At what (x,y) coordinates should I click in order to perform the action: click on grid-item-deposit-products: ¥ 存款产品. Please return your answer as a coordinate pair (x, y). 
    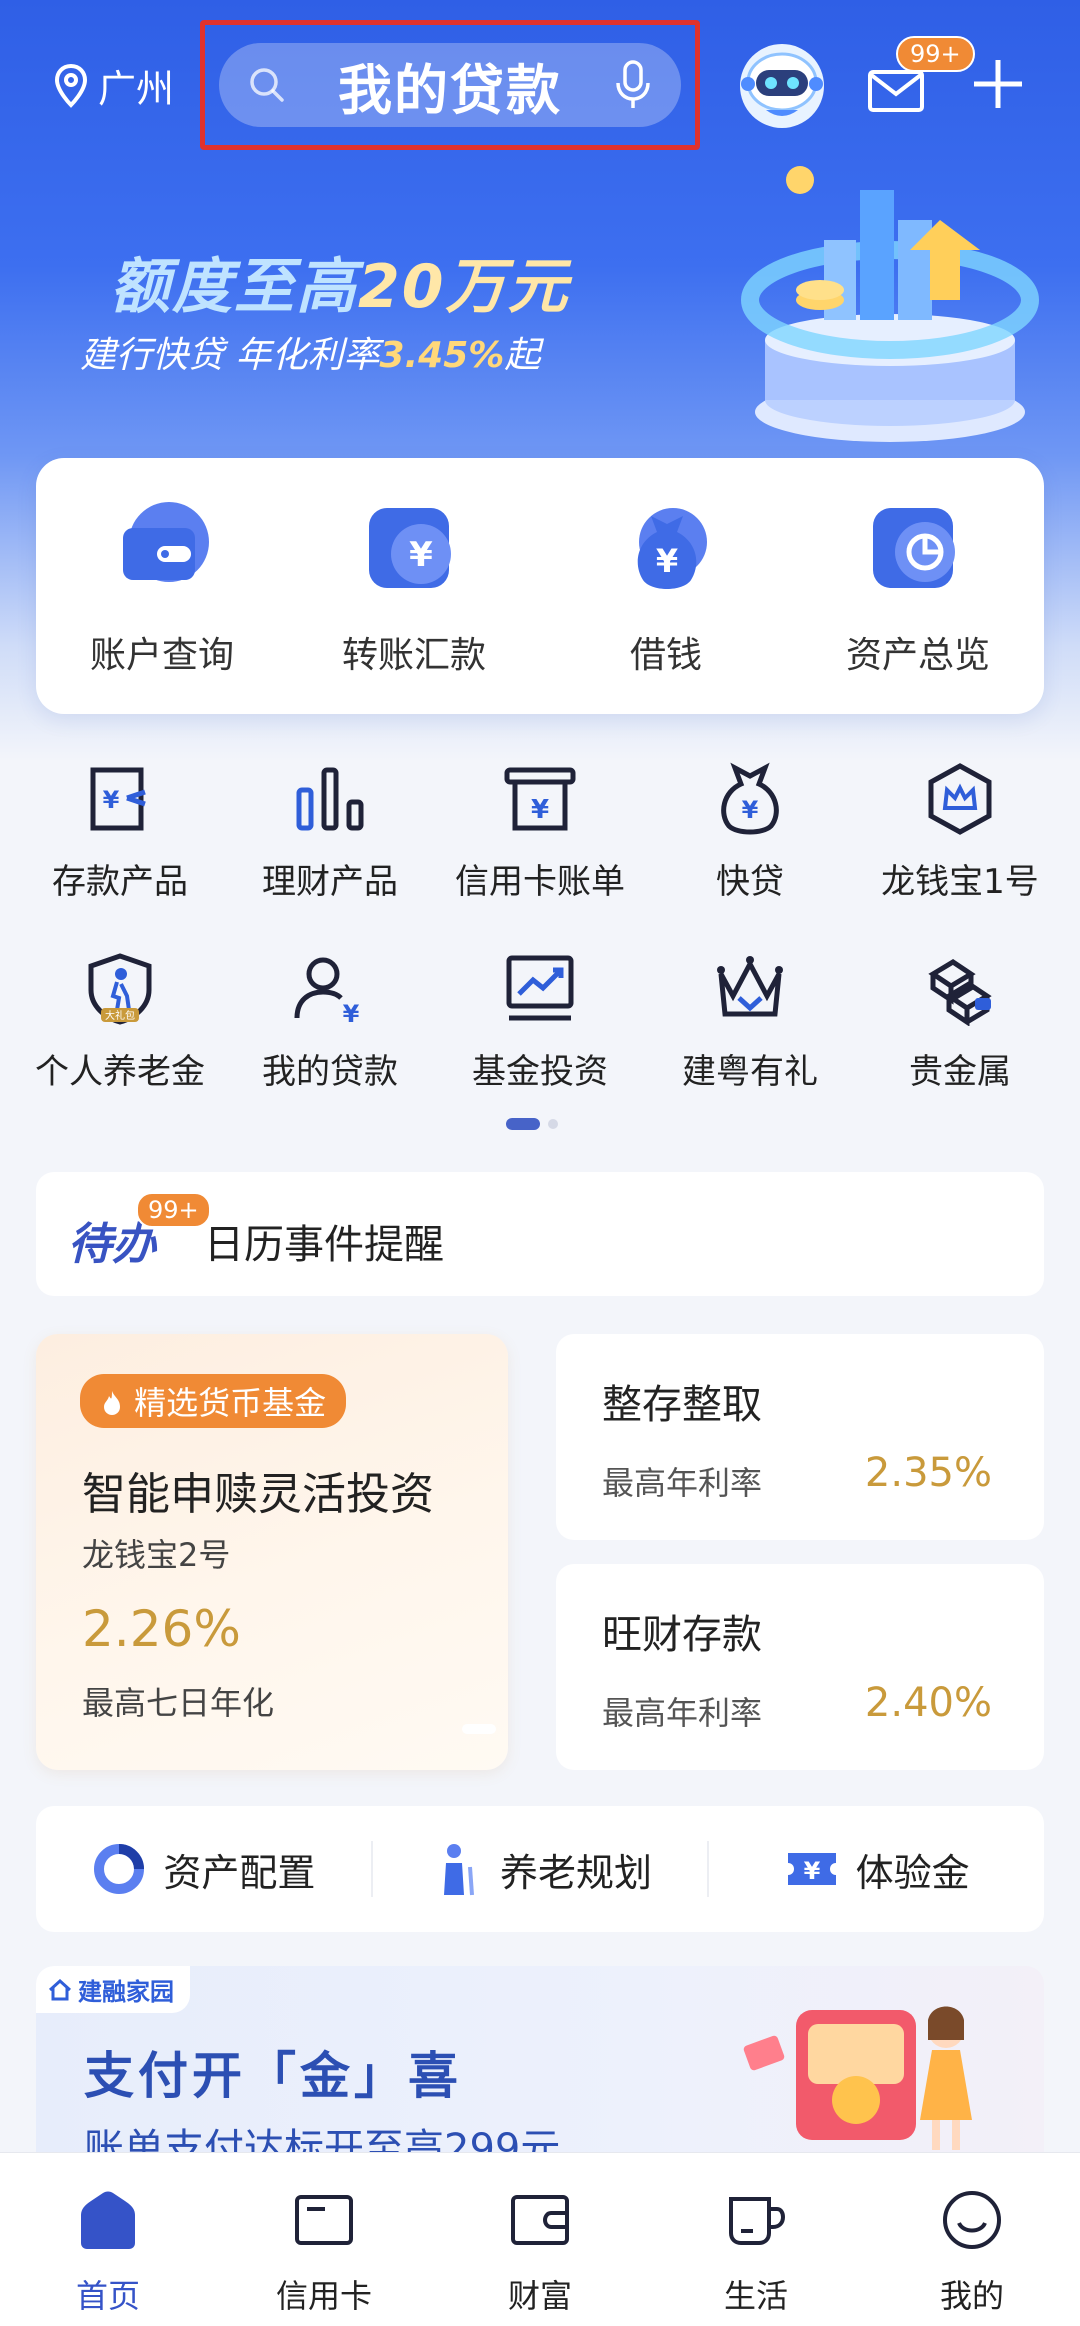
    Looking at the image, I should click on (120, 857).